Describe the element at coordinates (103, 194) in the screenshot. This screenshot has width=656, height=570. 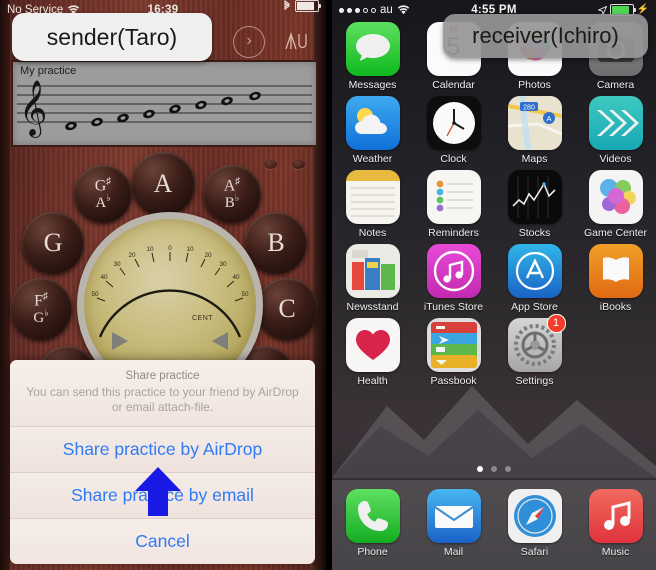
I see `note-button-g-sharp: G♯ A♭` at that location.